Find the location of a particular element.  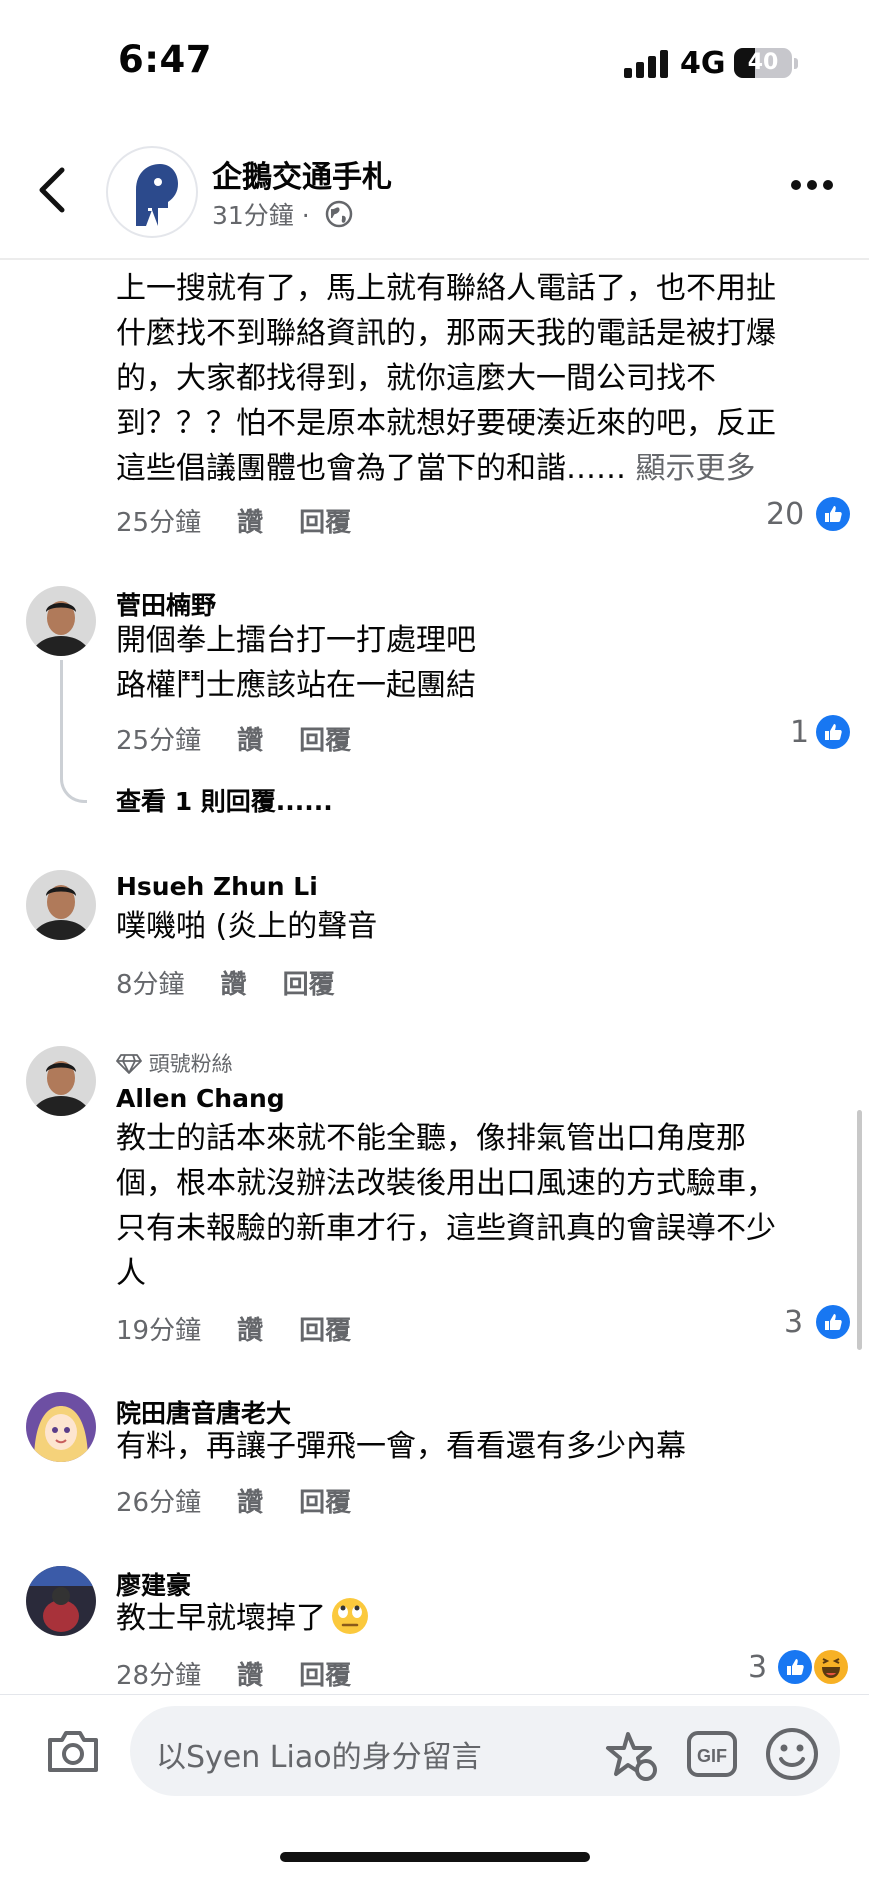

comment-author: Hsueh Zhun Li is located at coordinates (217, 886).